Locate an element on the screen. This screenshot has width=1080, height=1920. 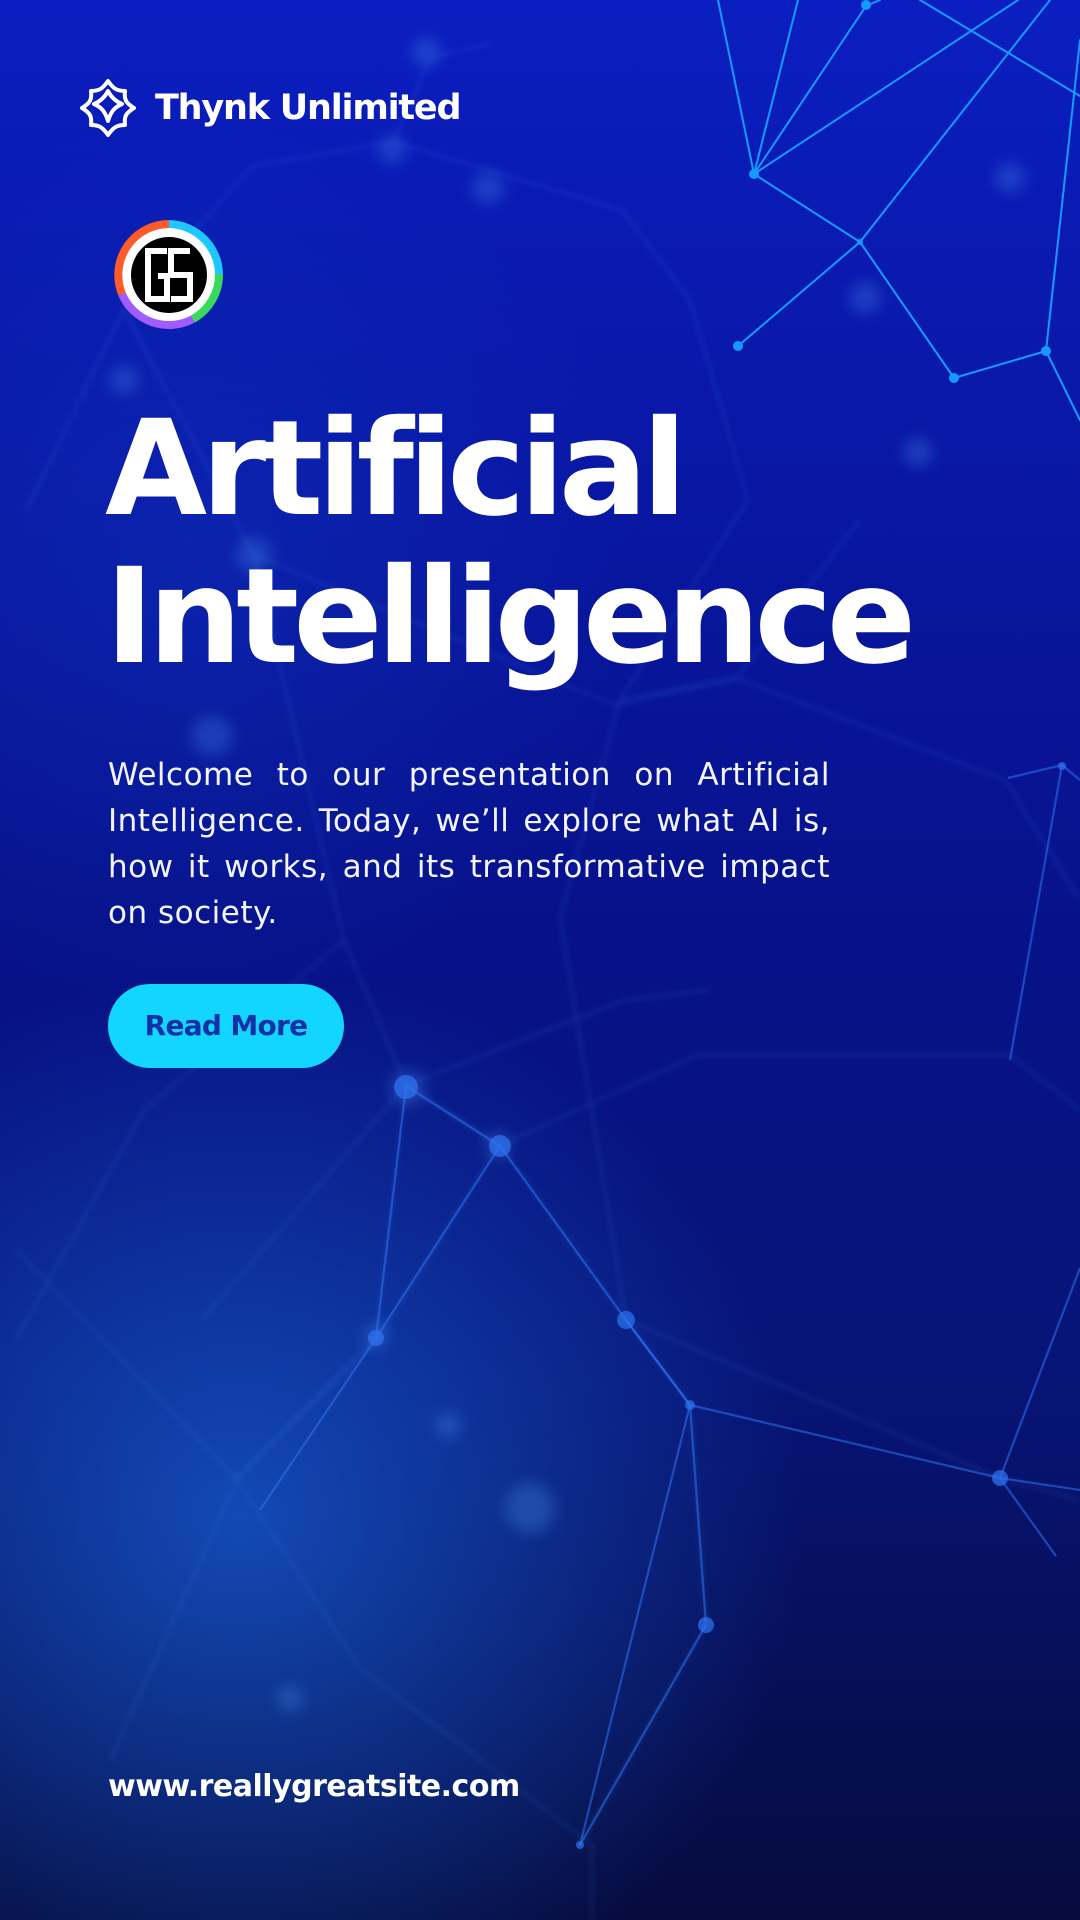
asterisk-flower-icon is located at coordinates (108, 108).